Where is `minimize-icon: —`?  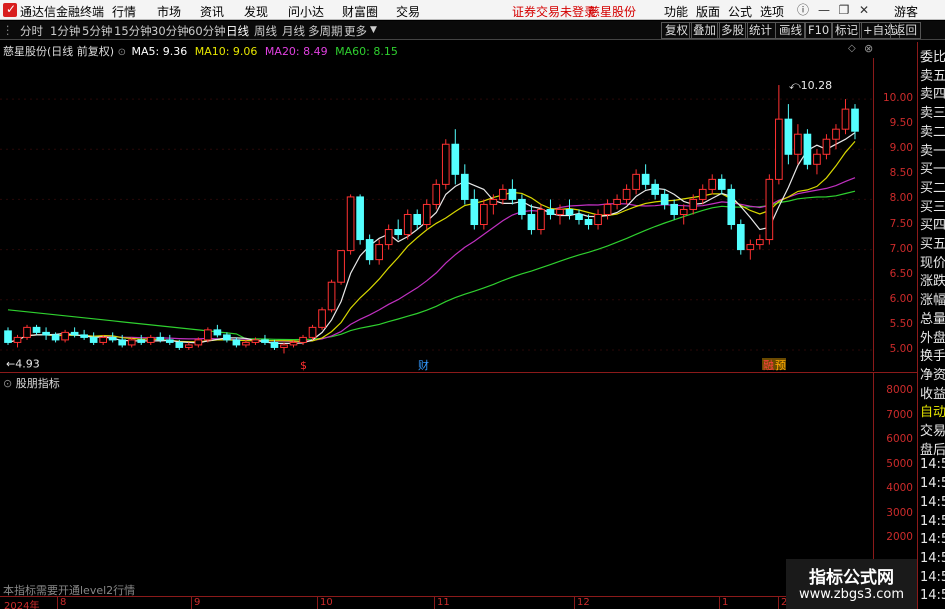 minimize-icon: — is located at coordinates (824, 10).